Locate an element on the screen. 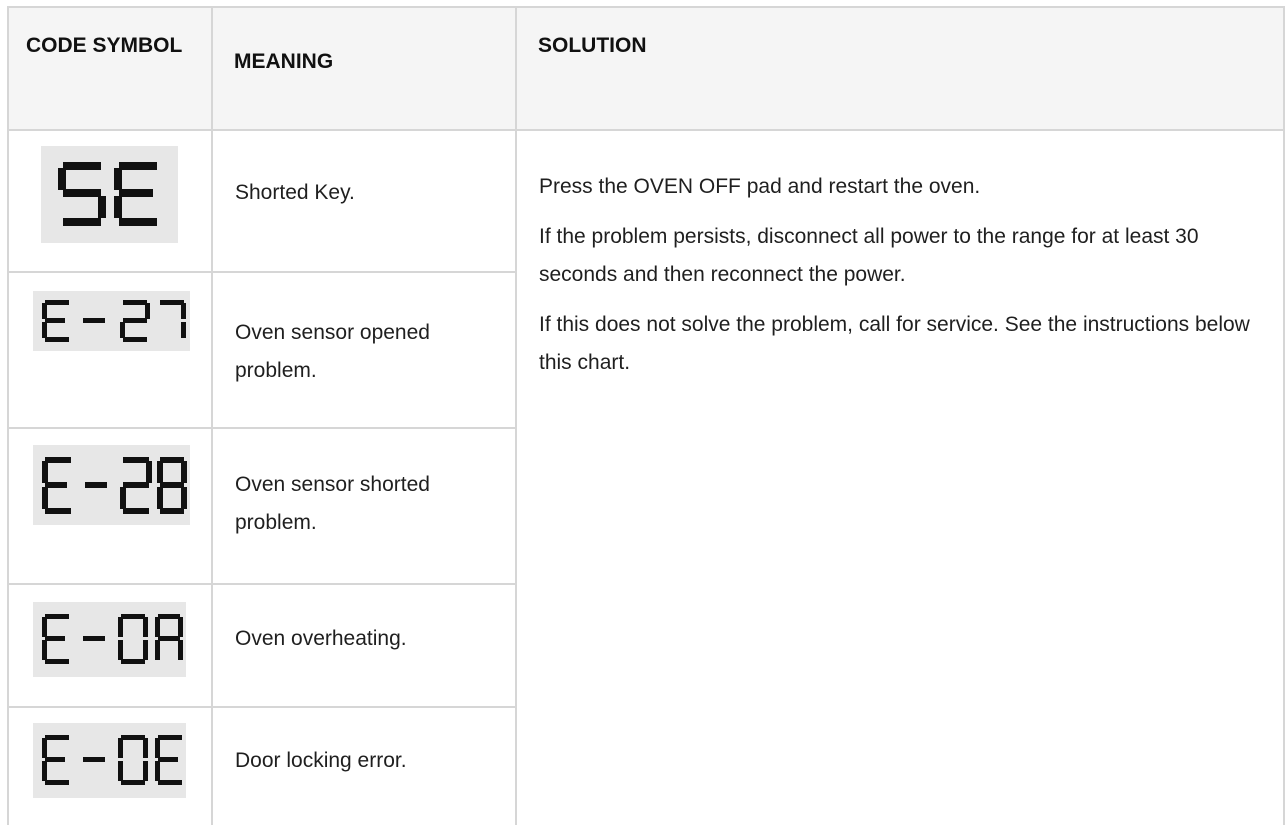 The width and height of the screenshot is (1285, 825). table-top-border is located at coordinates (646, 7).